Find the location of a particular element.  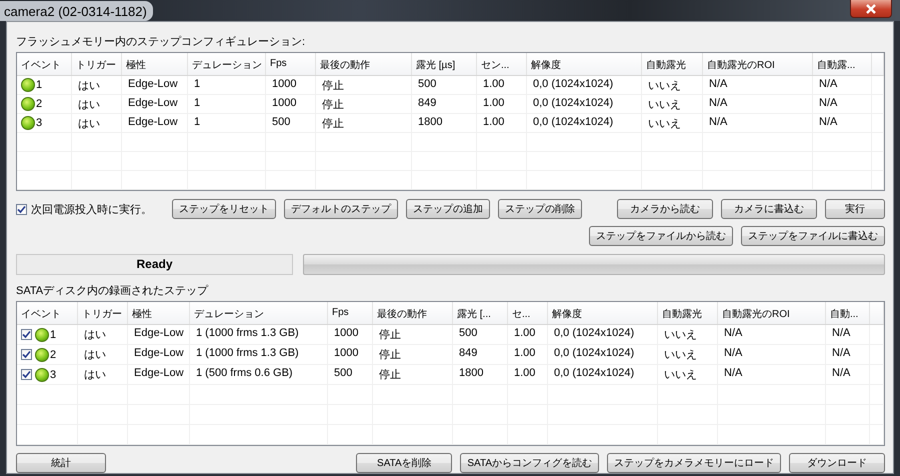

step-button: ステップをリセット is located at coordinates (224, 209).